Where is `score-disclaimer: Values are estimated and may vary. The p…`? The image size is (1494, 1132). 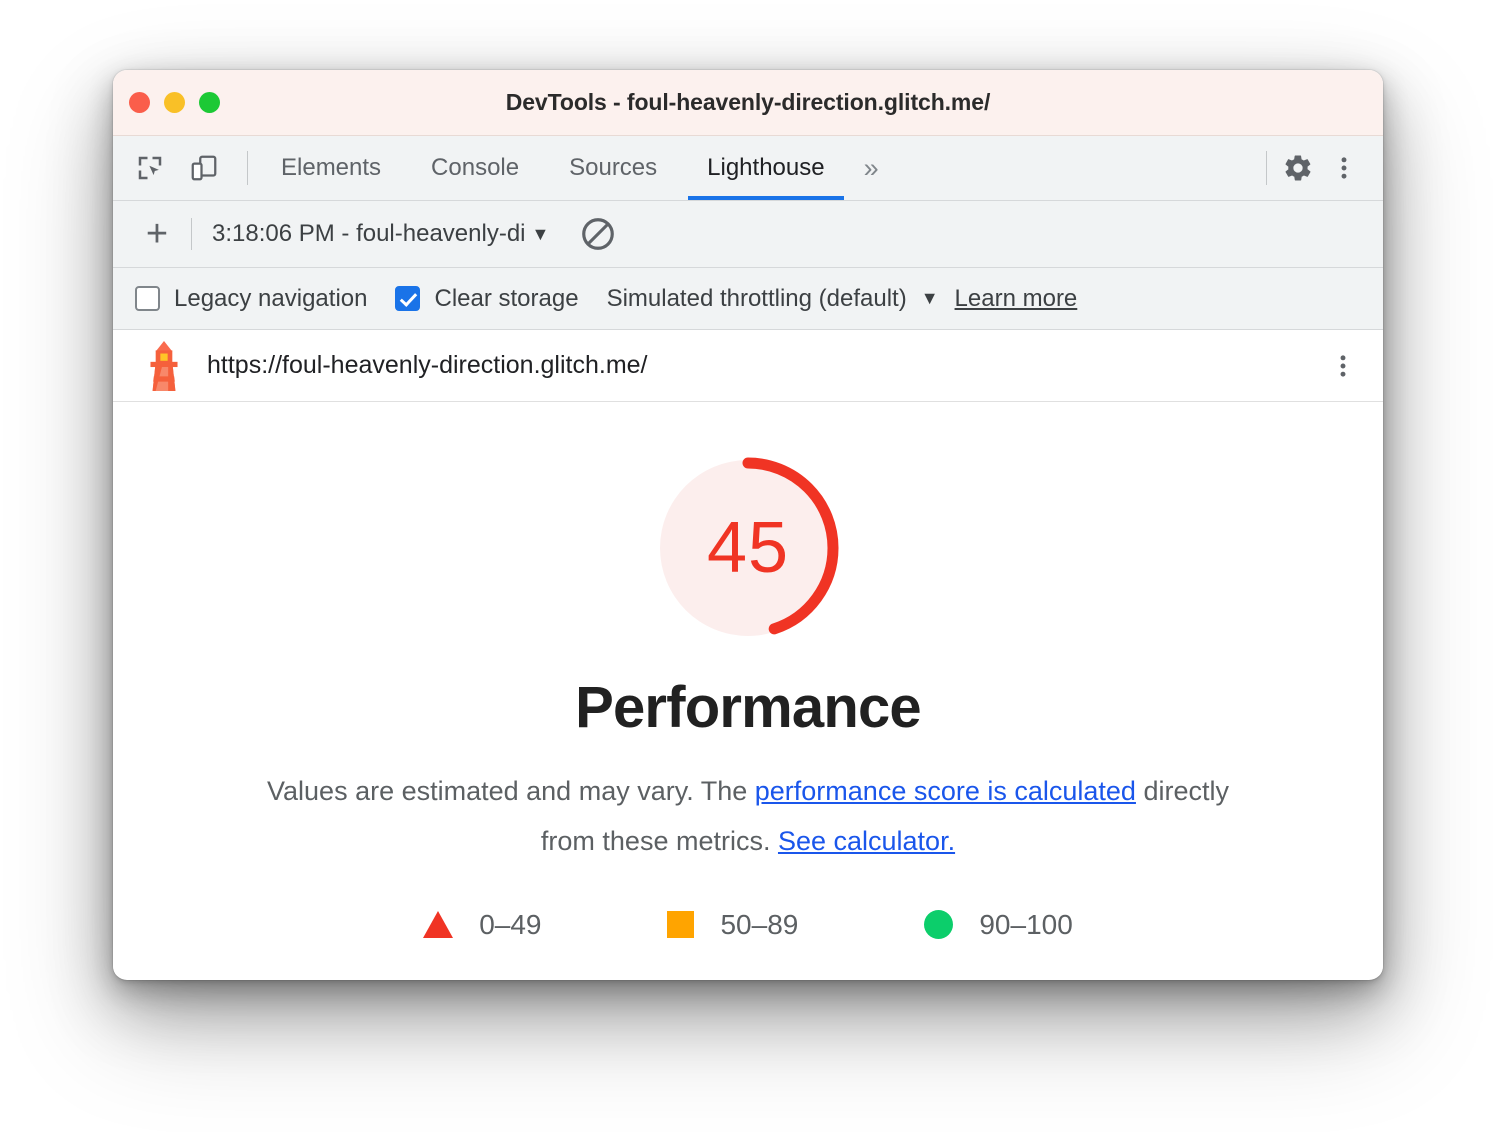
score-disclaimer: Values are estimated and may vary. The p… is located at coordinates (748, 817).